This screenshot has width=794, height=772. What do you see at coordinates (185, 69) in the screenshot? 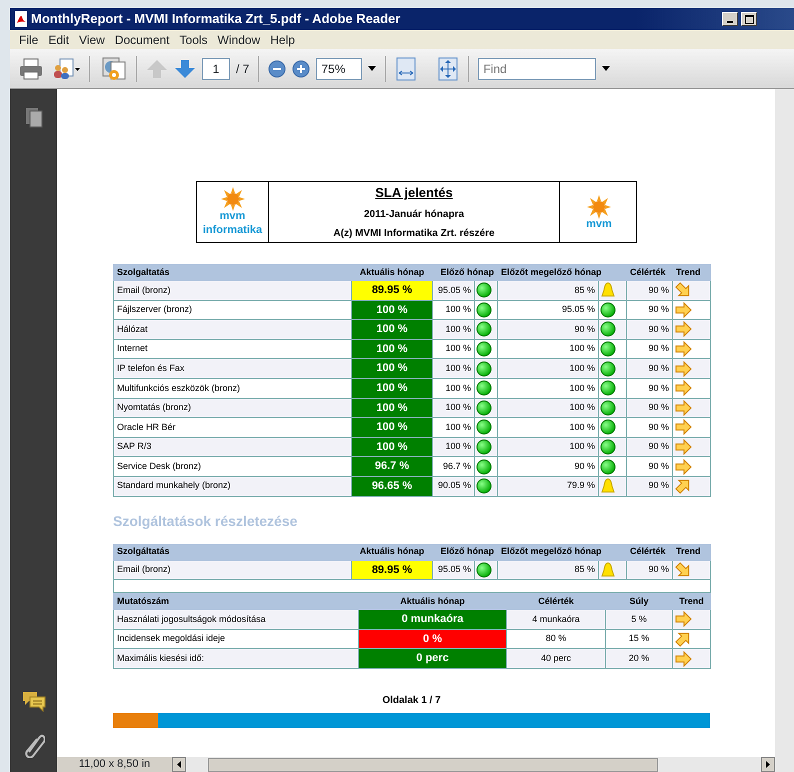
I see `arrow-down-icon` at bounding box center [185, 69].